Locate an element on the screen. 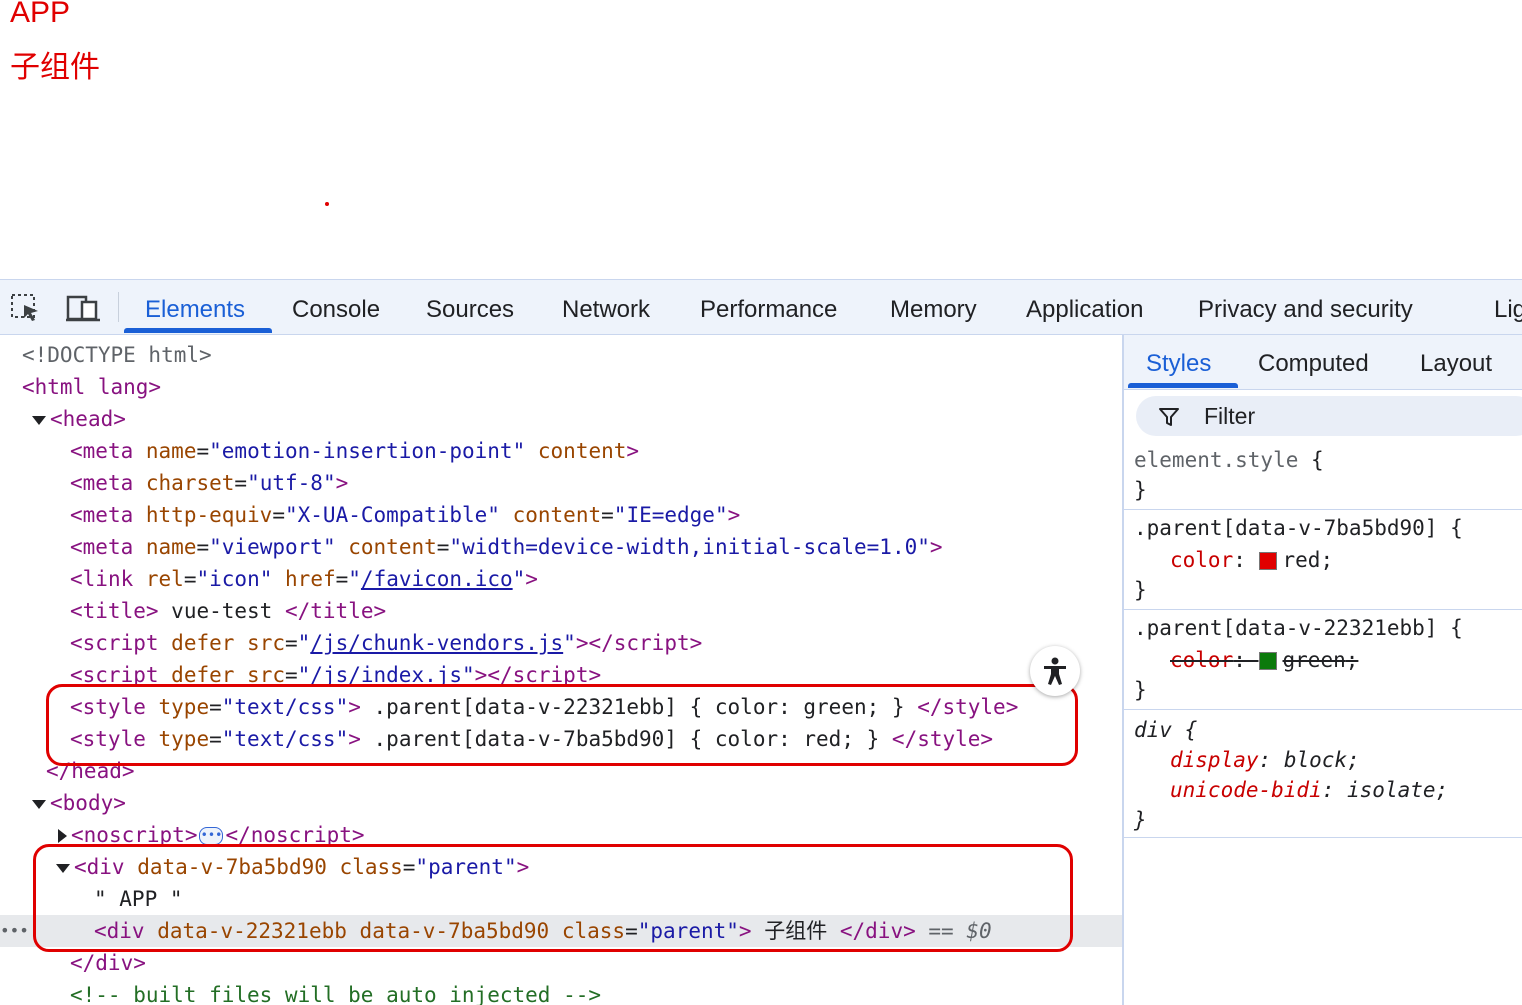  css-property-name: display is located at coordinates (1214, 760).